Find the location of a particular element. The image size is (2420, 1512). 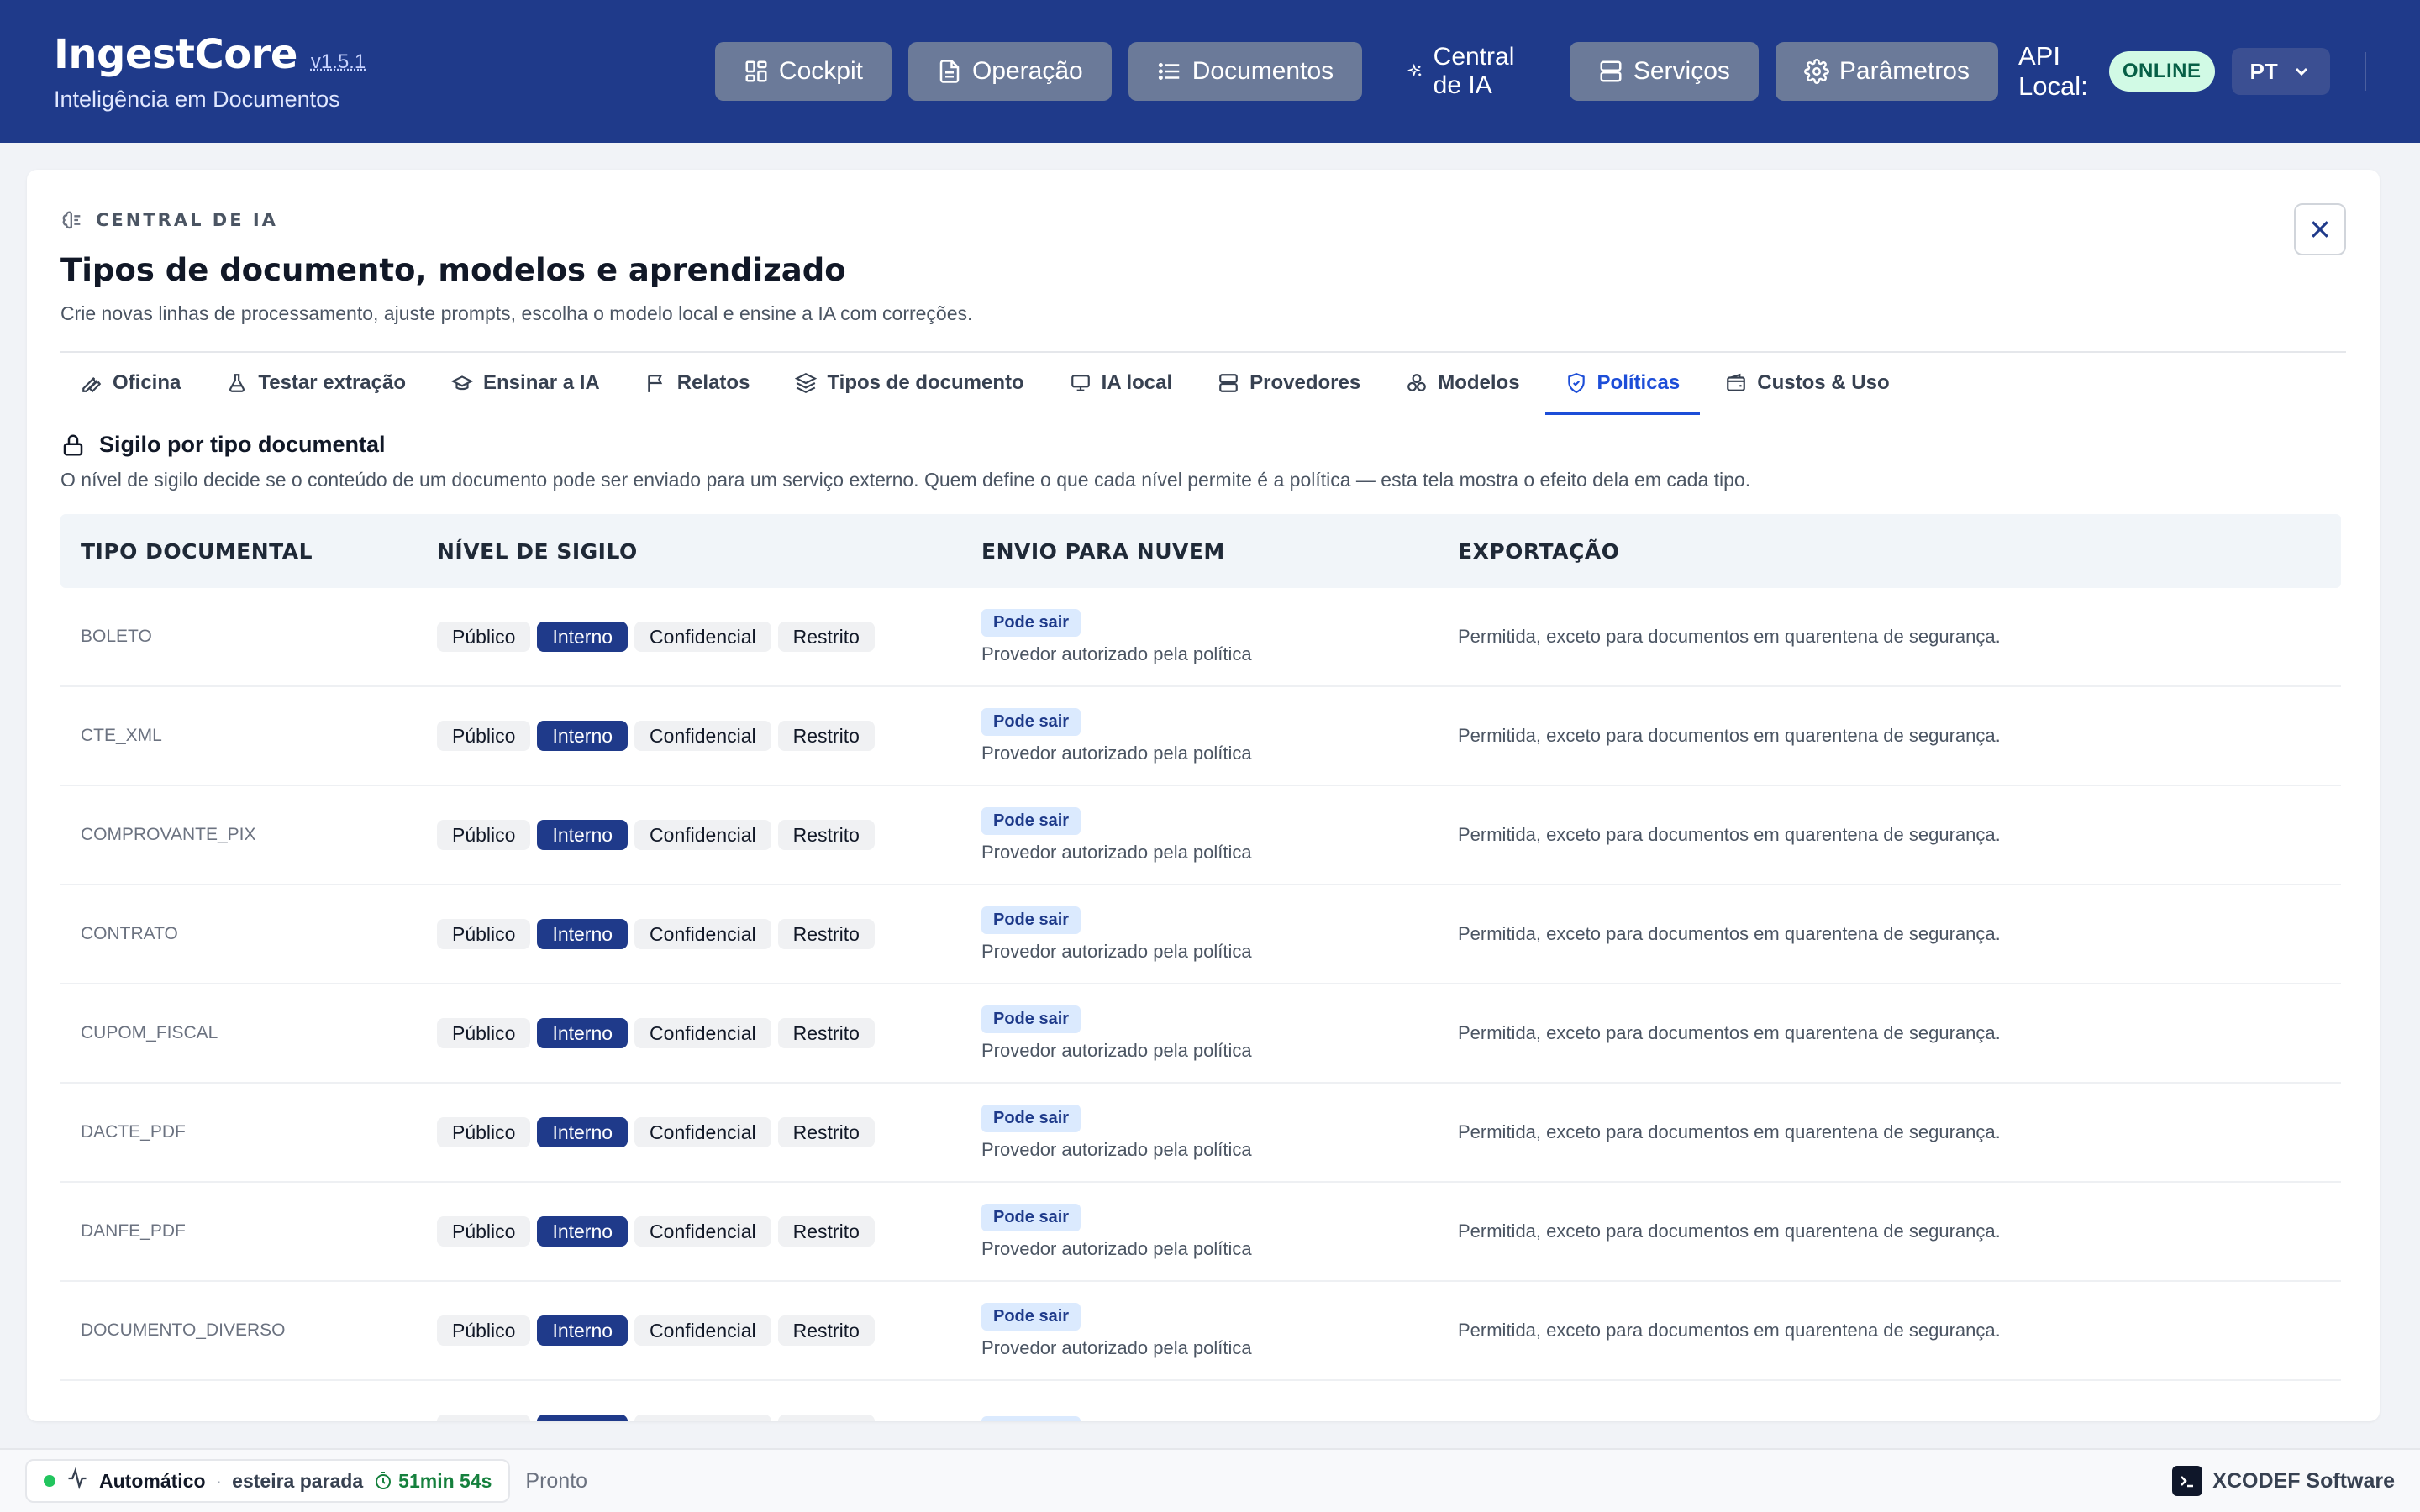

cloud-cell: Pode sair is located at coordinates (1219, 1418).